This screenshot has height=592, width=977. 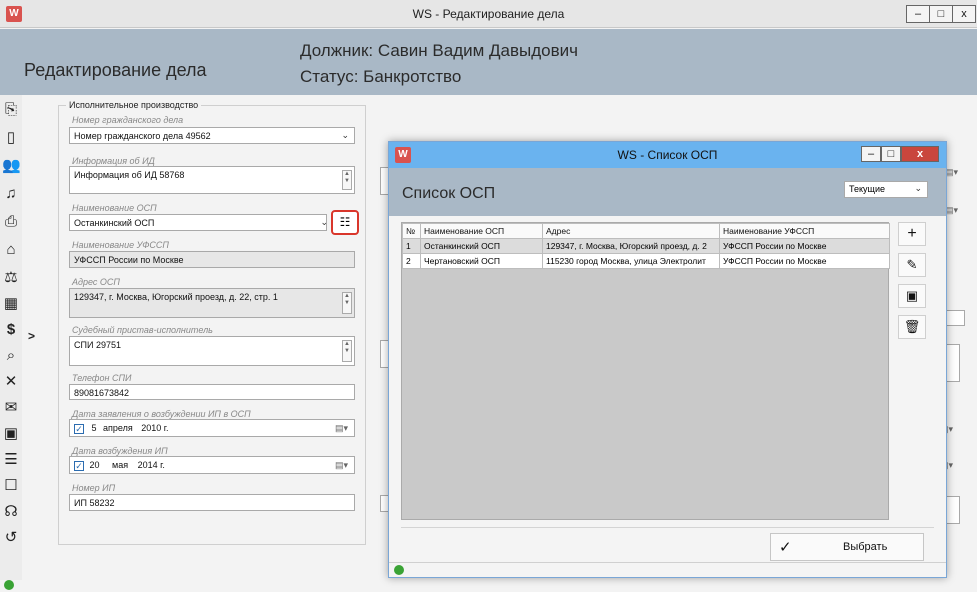 I want to click on list-icon: ☷, so click(x=345, y=222).